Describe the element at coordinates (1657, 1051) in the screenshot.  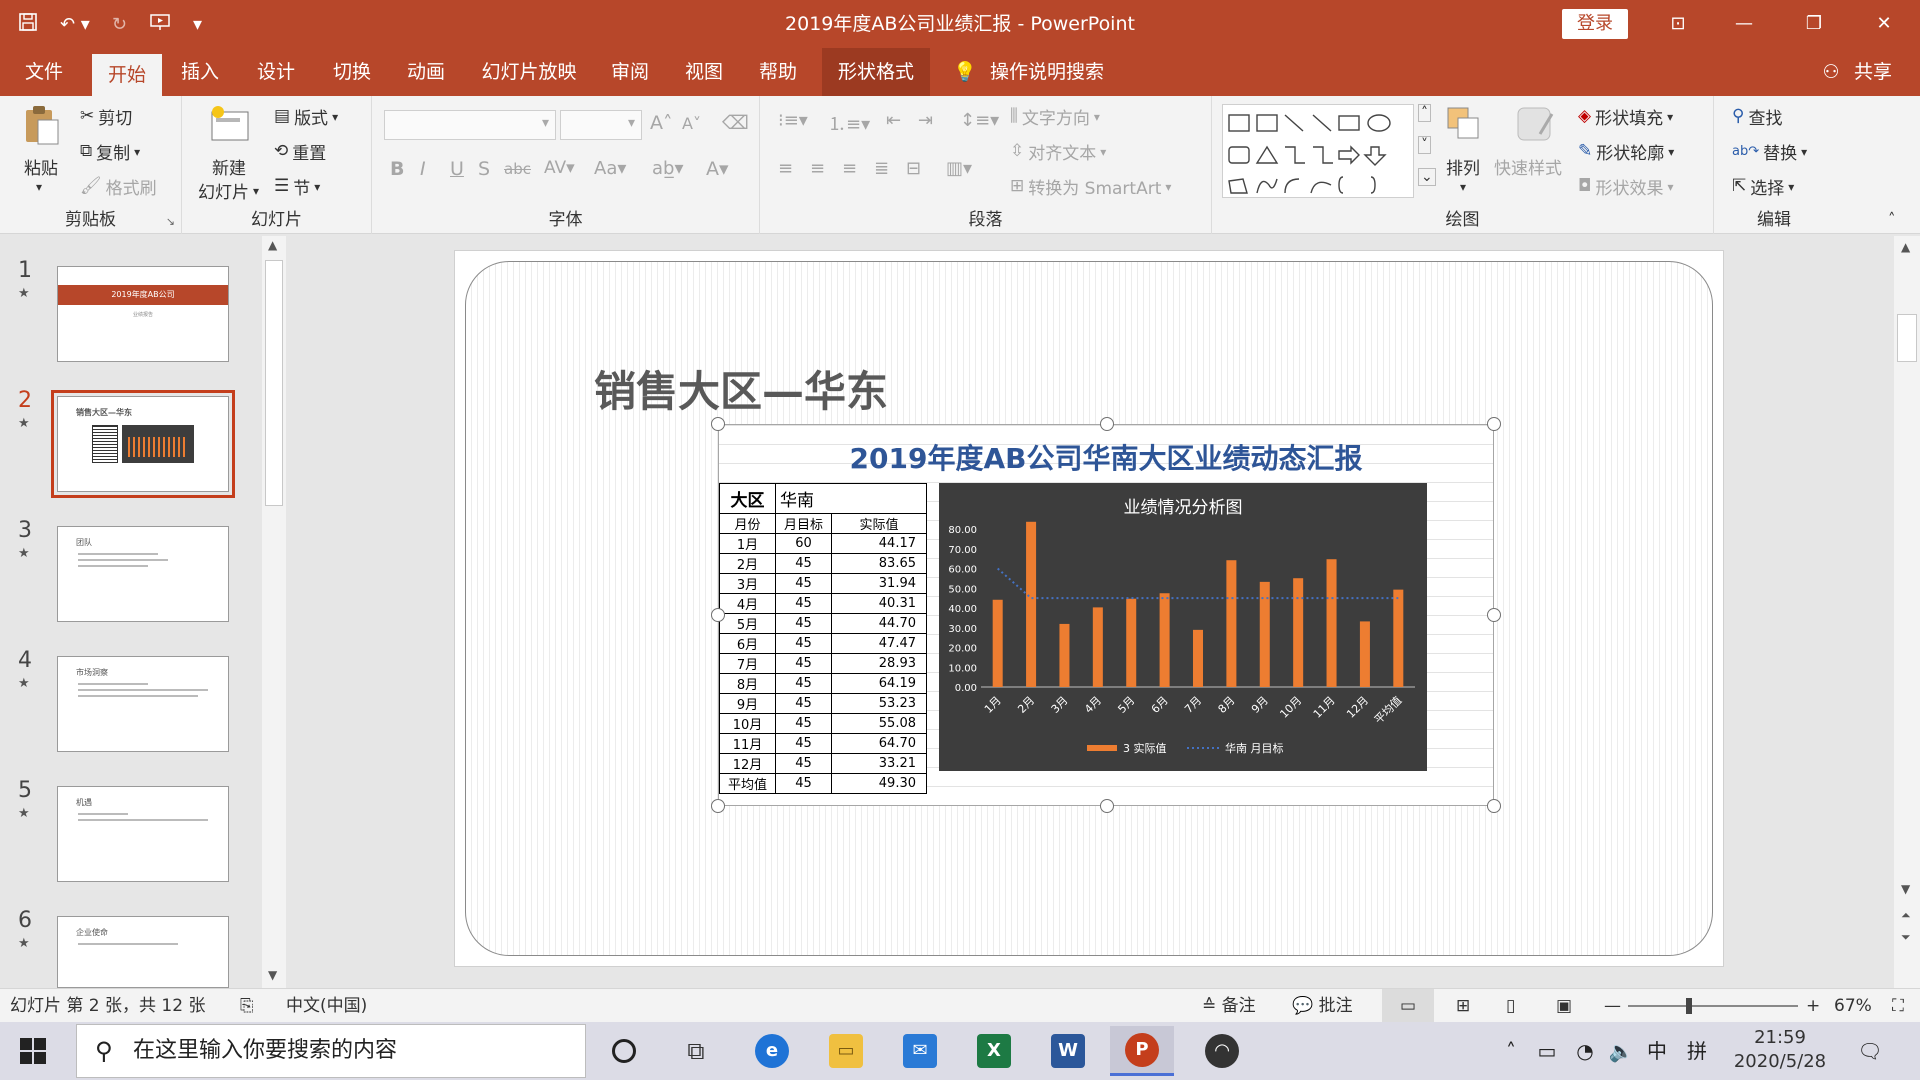
I see `ime-language: 中` at that location.